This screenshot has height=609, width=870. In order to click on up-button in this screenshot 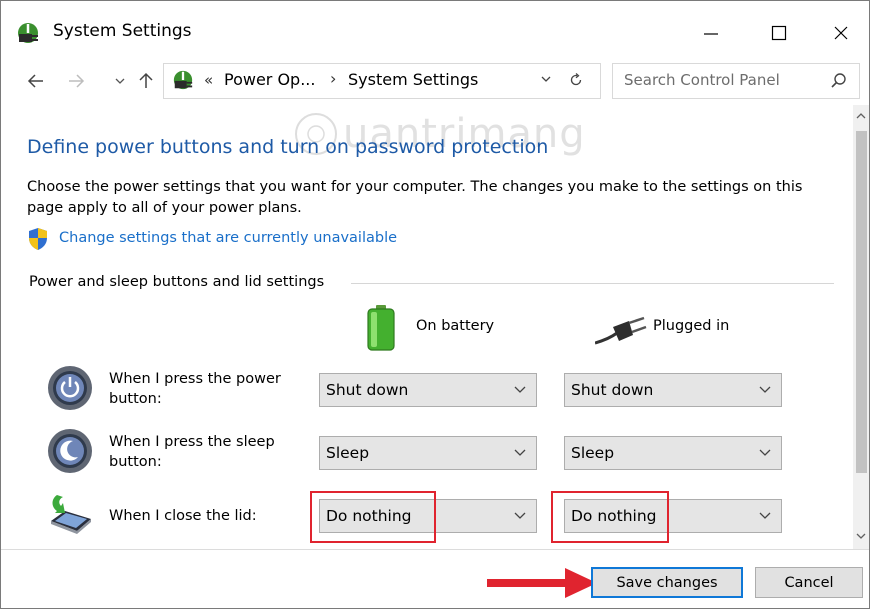, I will do `click(146, 81)`.